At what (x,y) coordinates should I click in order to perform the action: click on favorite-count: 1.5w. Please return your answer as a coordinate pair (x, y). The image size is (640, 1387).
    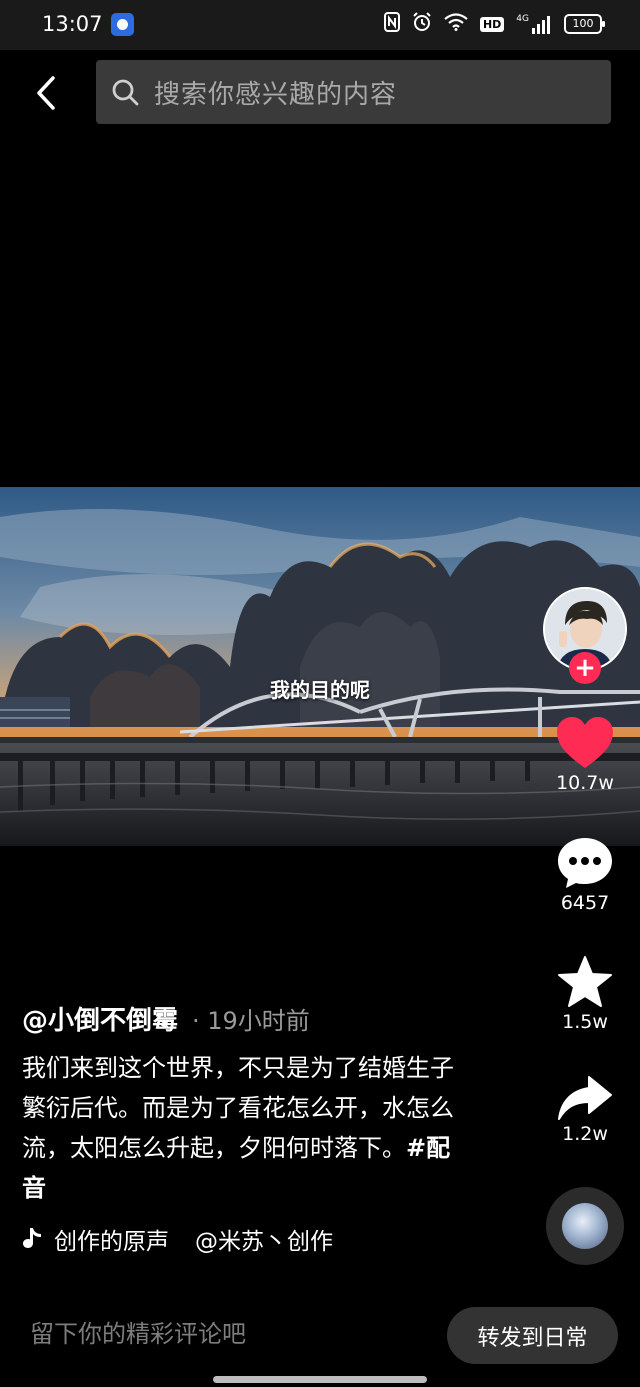
    Looking at the image, I should click on (585, 1022).